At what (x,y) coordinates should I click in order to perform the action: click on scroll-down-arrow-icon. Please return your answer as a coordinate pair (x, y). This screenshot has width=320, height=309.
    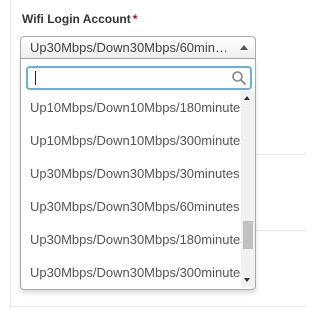
    Looking at the image, I should click on (247, 280).